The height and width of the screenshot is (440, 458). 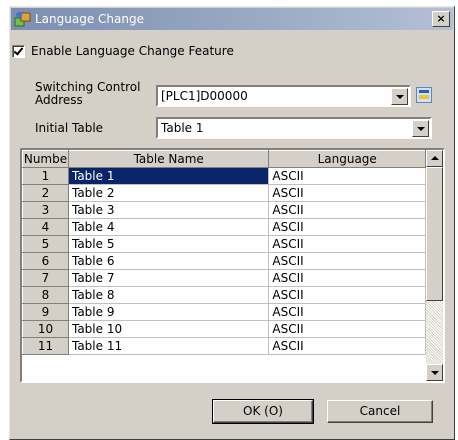 I want to click on switching-control-address-combobox: [PLC1]D00000, so click(x=283, y=96).